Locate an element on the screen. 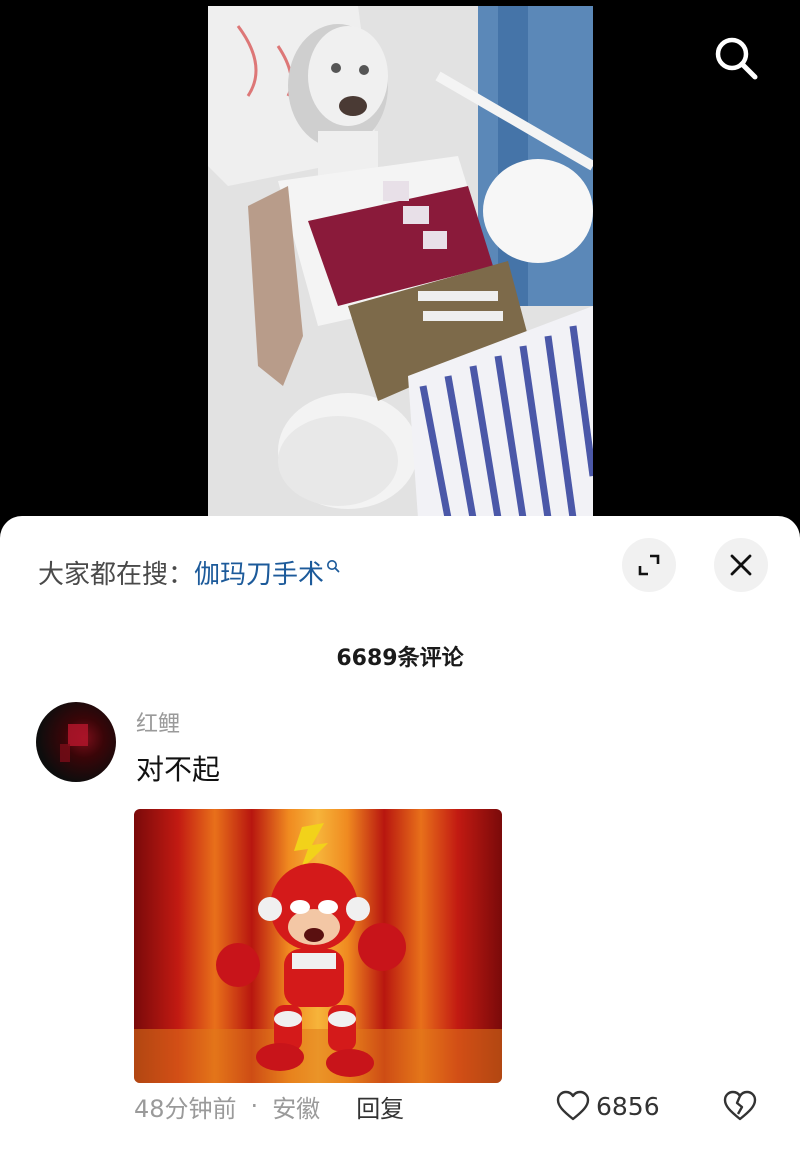 The image size is (800, 1168). avatar is located at coordinates (76, 742).